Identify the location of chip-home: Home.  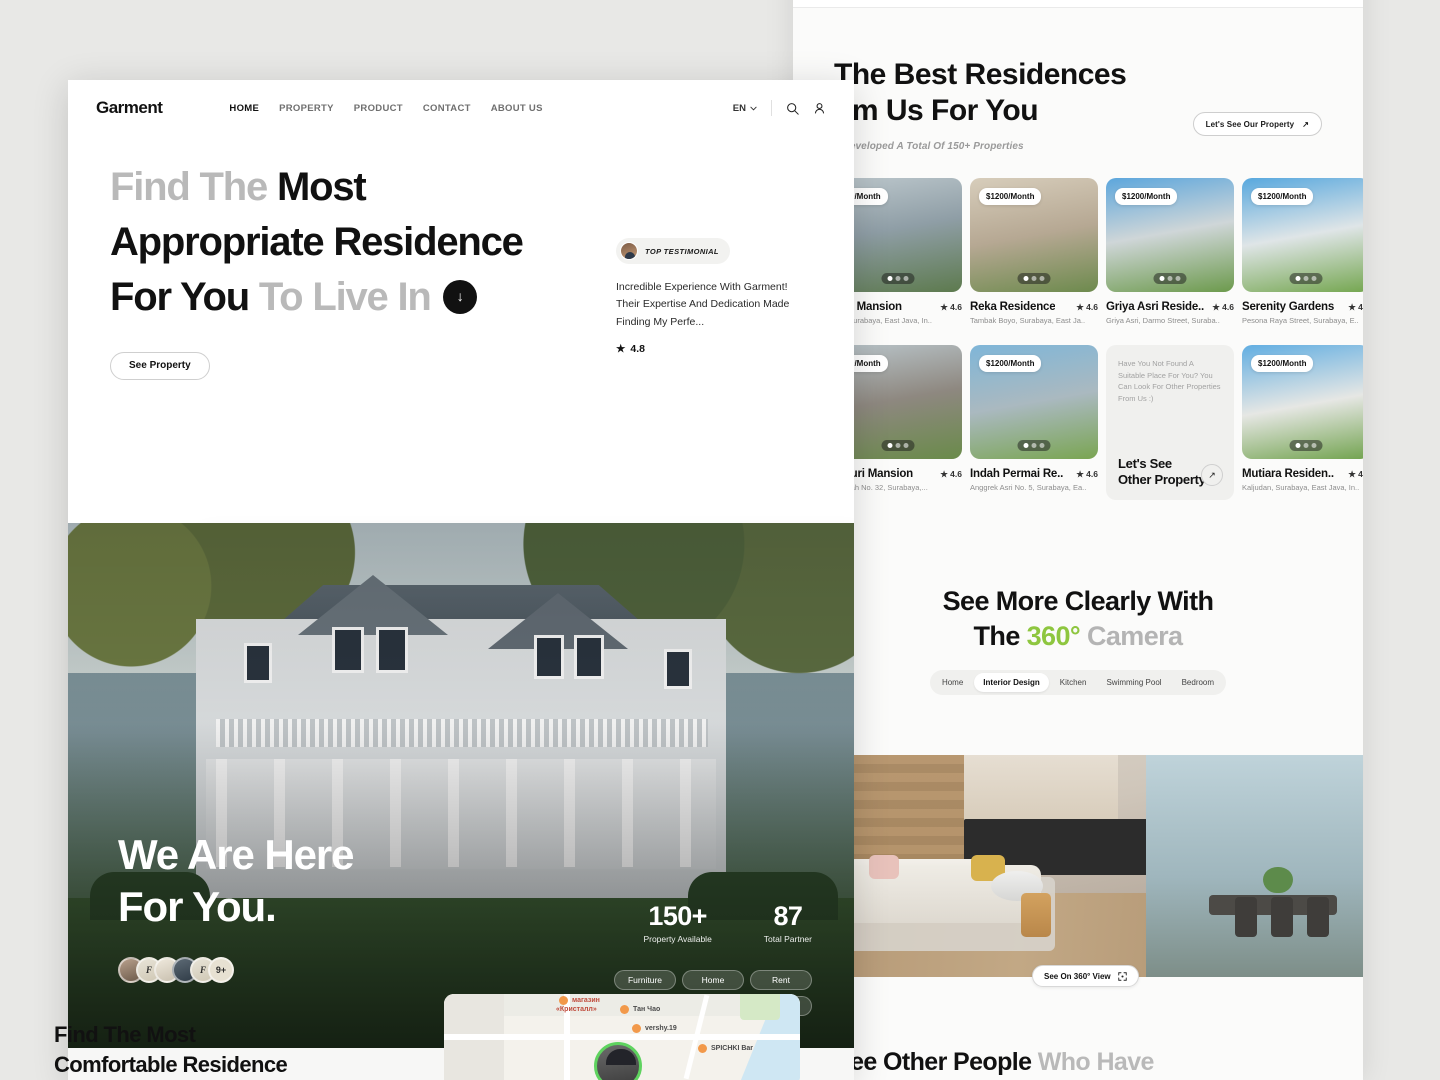
(713, 980).